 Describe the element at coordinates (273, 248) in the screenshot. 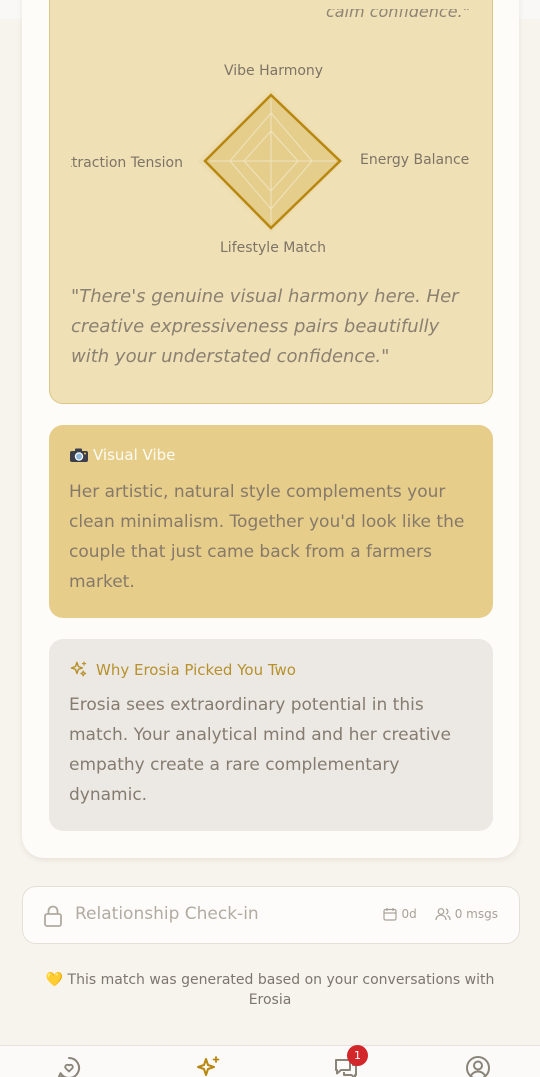

I see `axis-label-bottom: Lifestyle Match` at that location.